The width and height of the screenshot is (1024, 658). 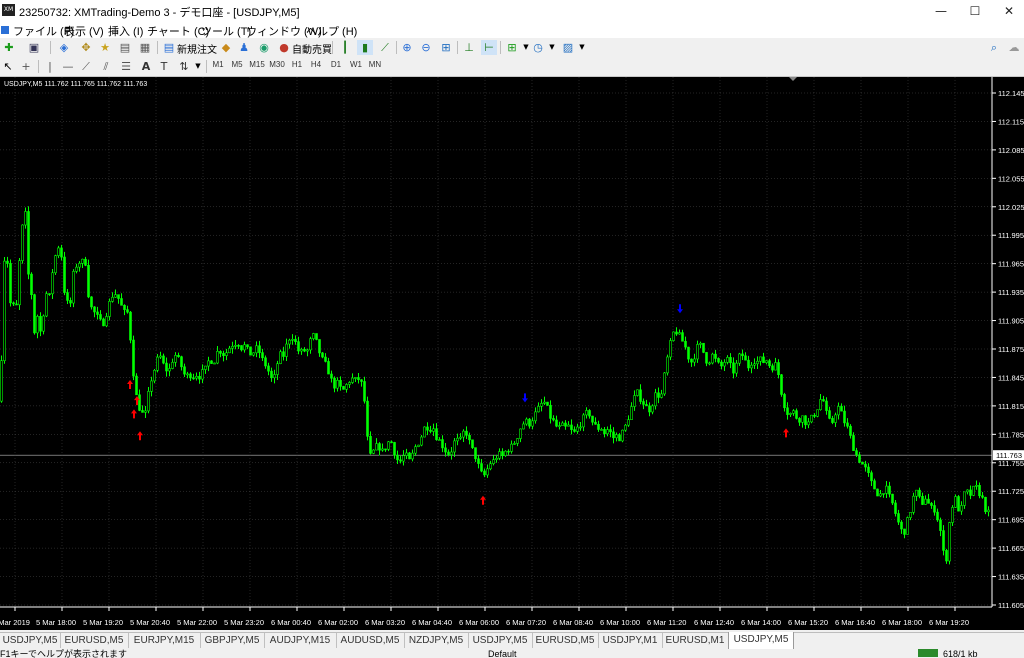 I want to click on minimize-button: —, so click(x=941, y=11).